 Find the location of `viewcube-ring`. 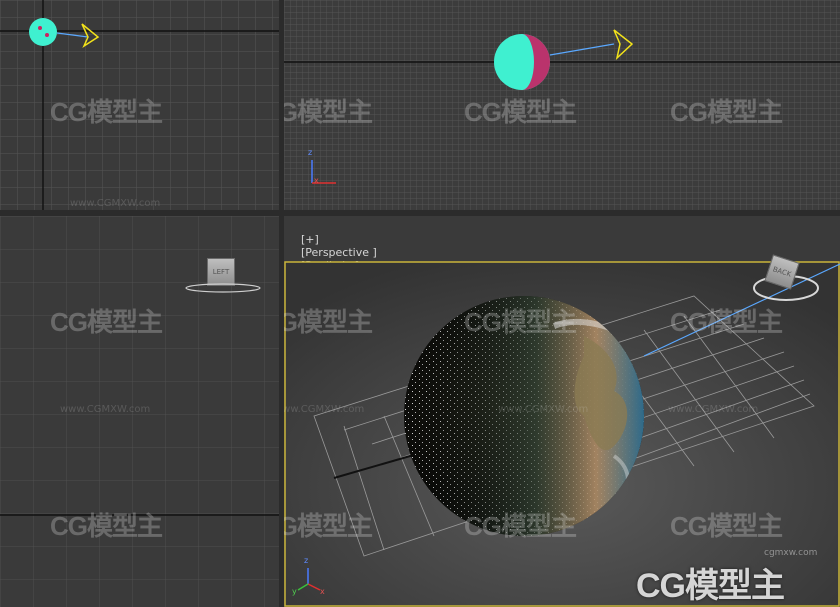

viewcube-ring is located at coordinates (223, 288).